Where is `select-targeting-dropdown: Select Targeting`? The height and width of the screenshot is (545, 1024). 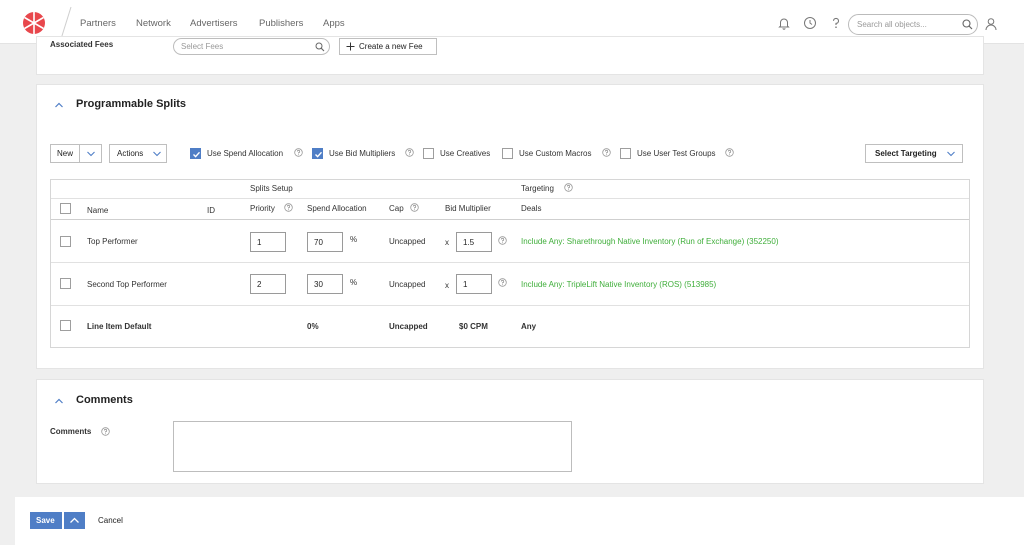 select-targeting-dropdown: Select Targeting is located at coordinates (914, 153).